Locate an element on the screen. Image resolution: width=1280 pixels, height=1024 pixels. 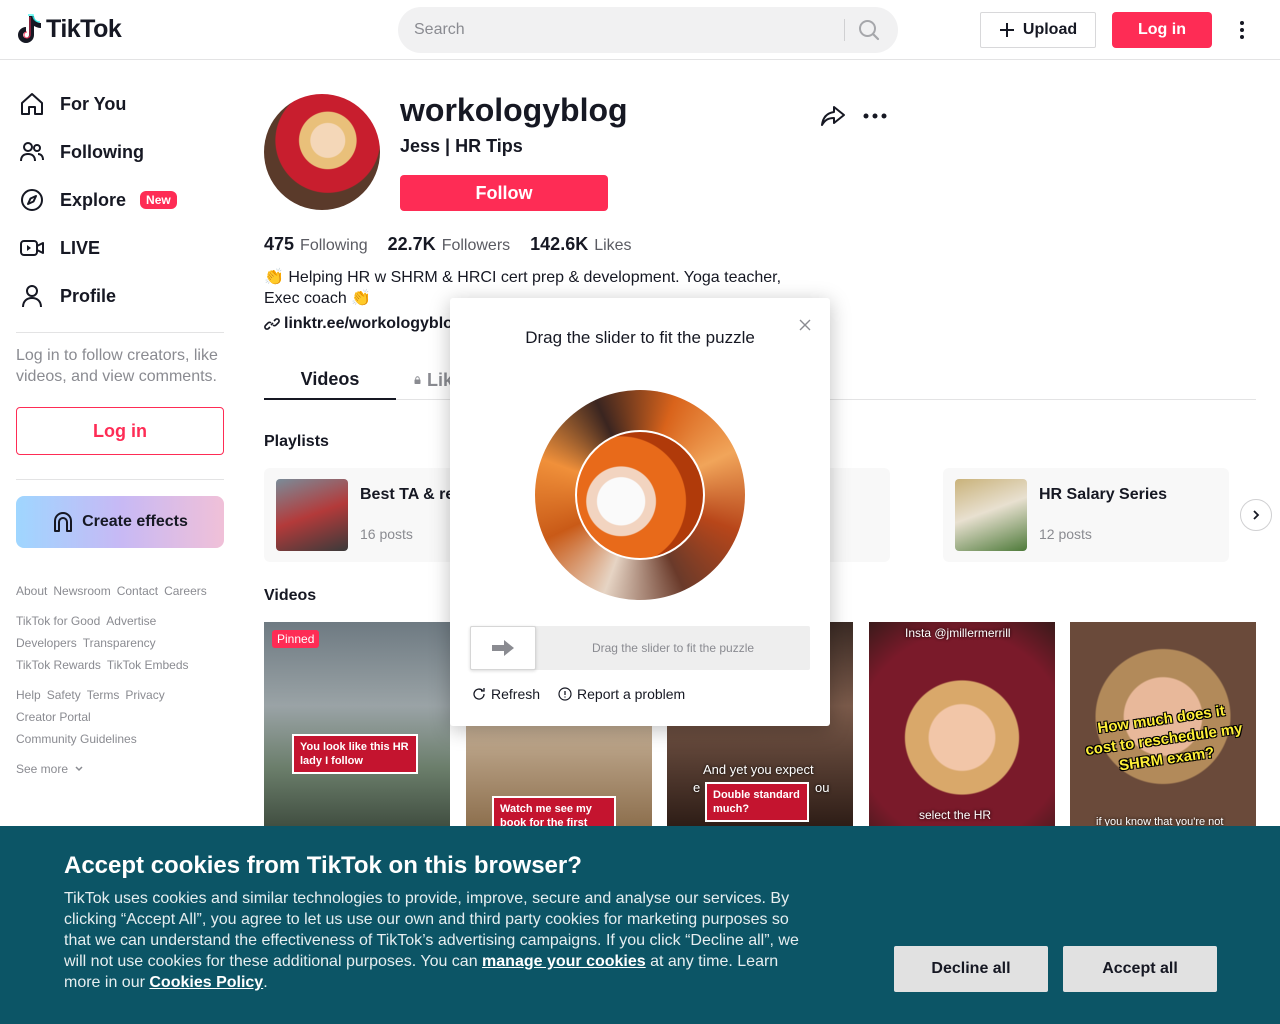
report-problem-button: Report a problem is located at coordinates (621, 694).